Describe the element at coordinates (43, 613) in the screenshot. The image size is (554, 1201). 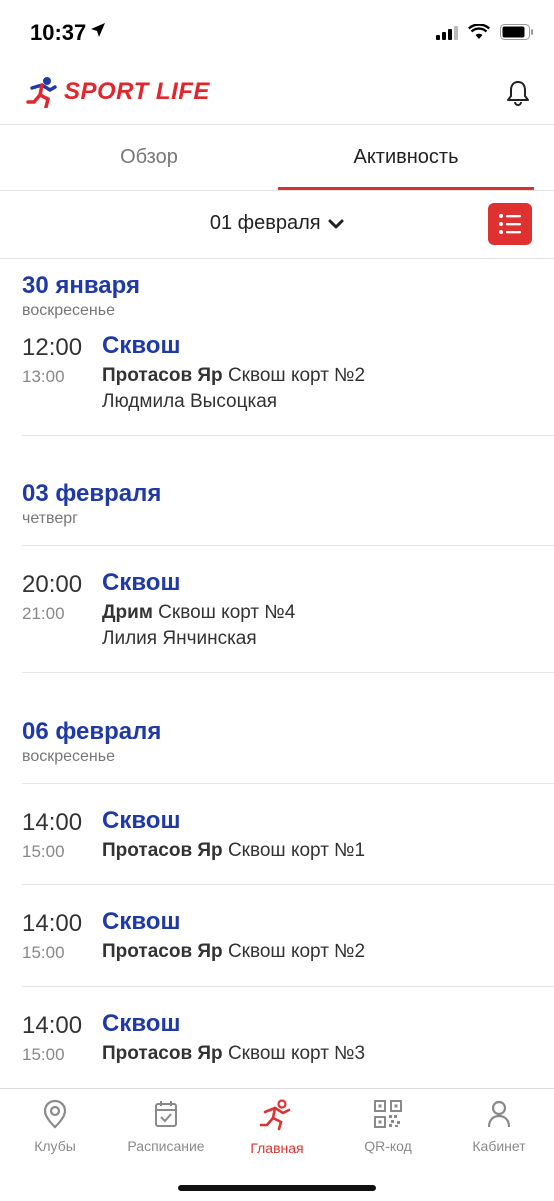
I see `end-time: 21:00` at that location.